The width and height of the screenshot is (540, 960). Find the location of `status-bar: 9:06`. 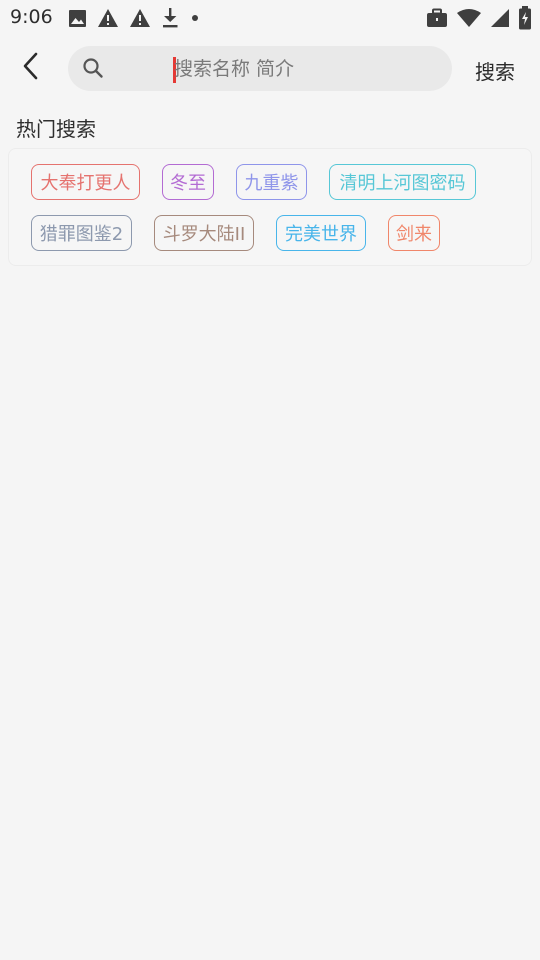

status-bar: 9:06 is located at coordinates (270, 18).